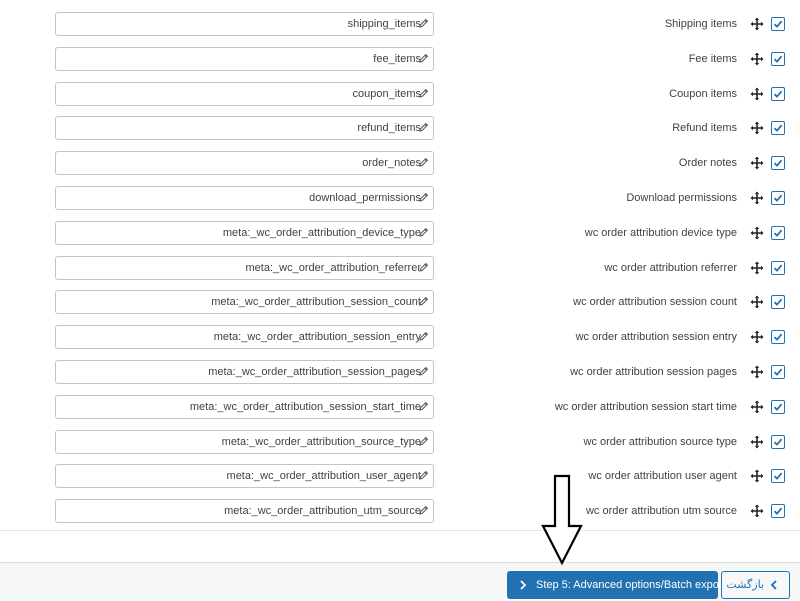  Describe the element at coordinates (661, 511) in the screenshot. I see `field-label: wc order attribution utm source` at that location.